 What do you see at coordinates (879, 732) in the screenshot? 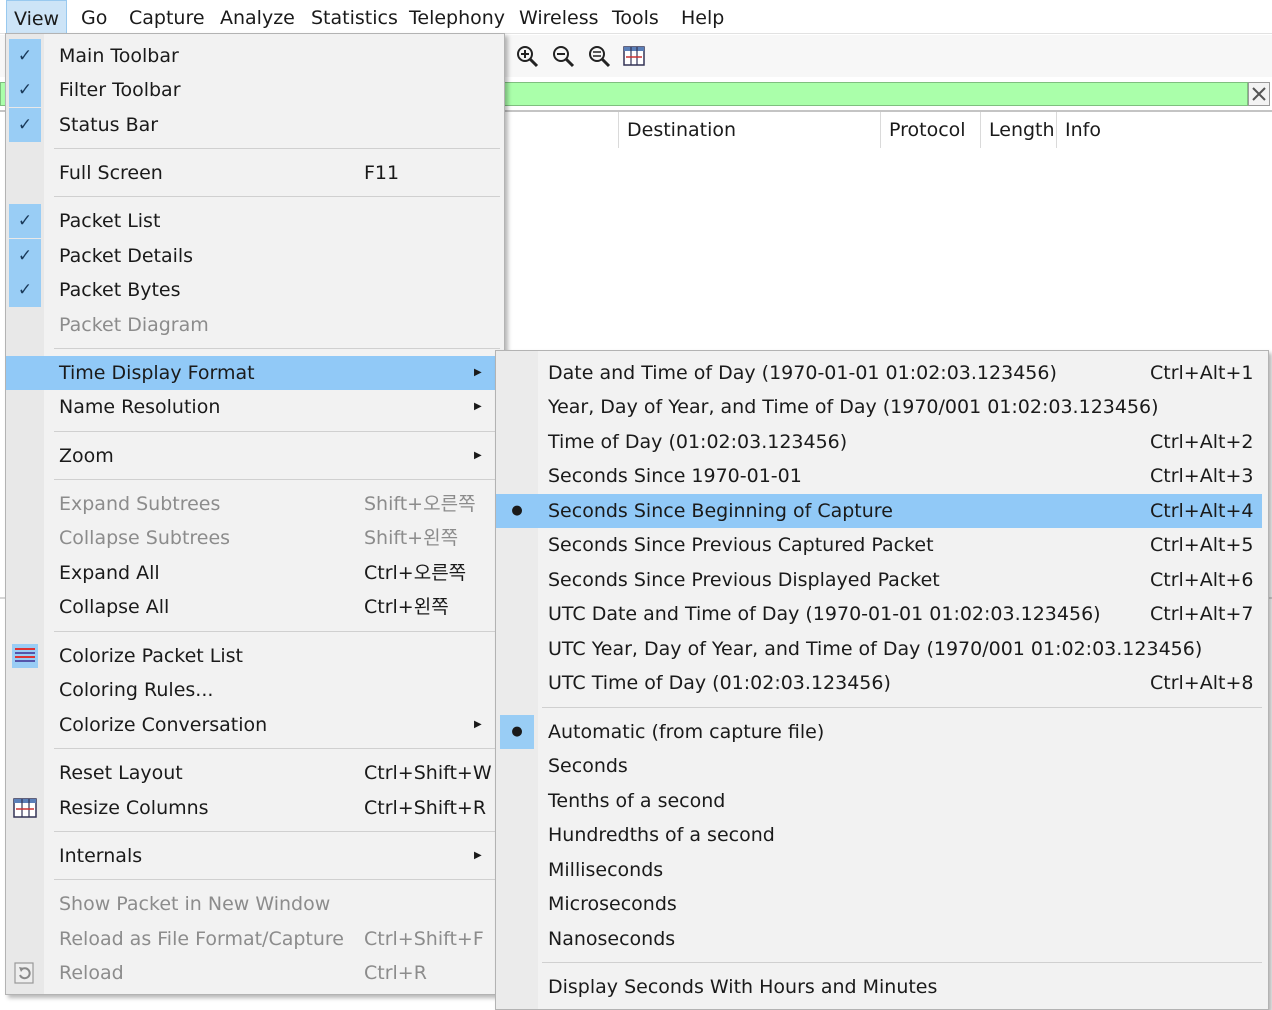
I see `menu-item-precision-automatic: ● Automatic (from capture file)` at bounding box center [879, 732].